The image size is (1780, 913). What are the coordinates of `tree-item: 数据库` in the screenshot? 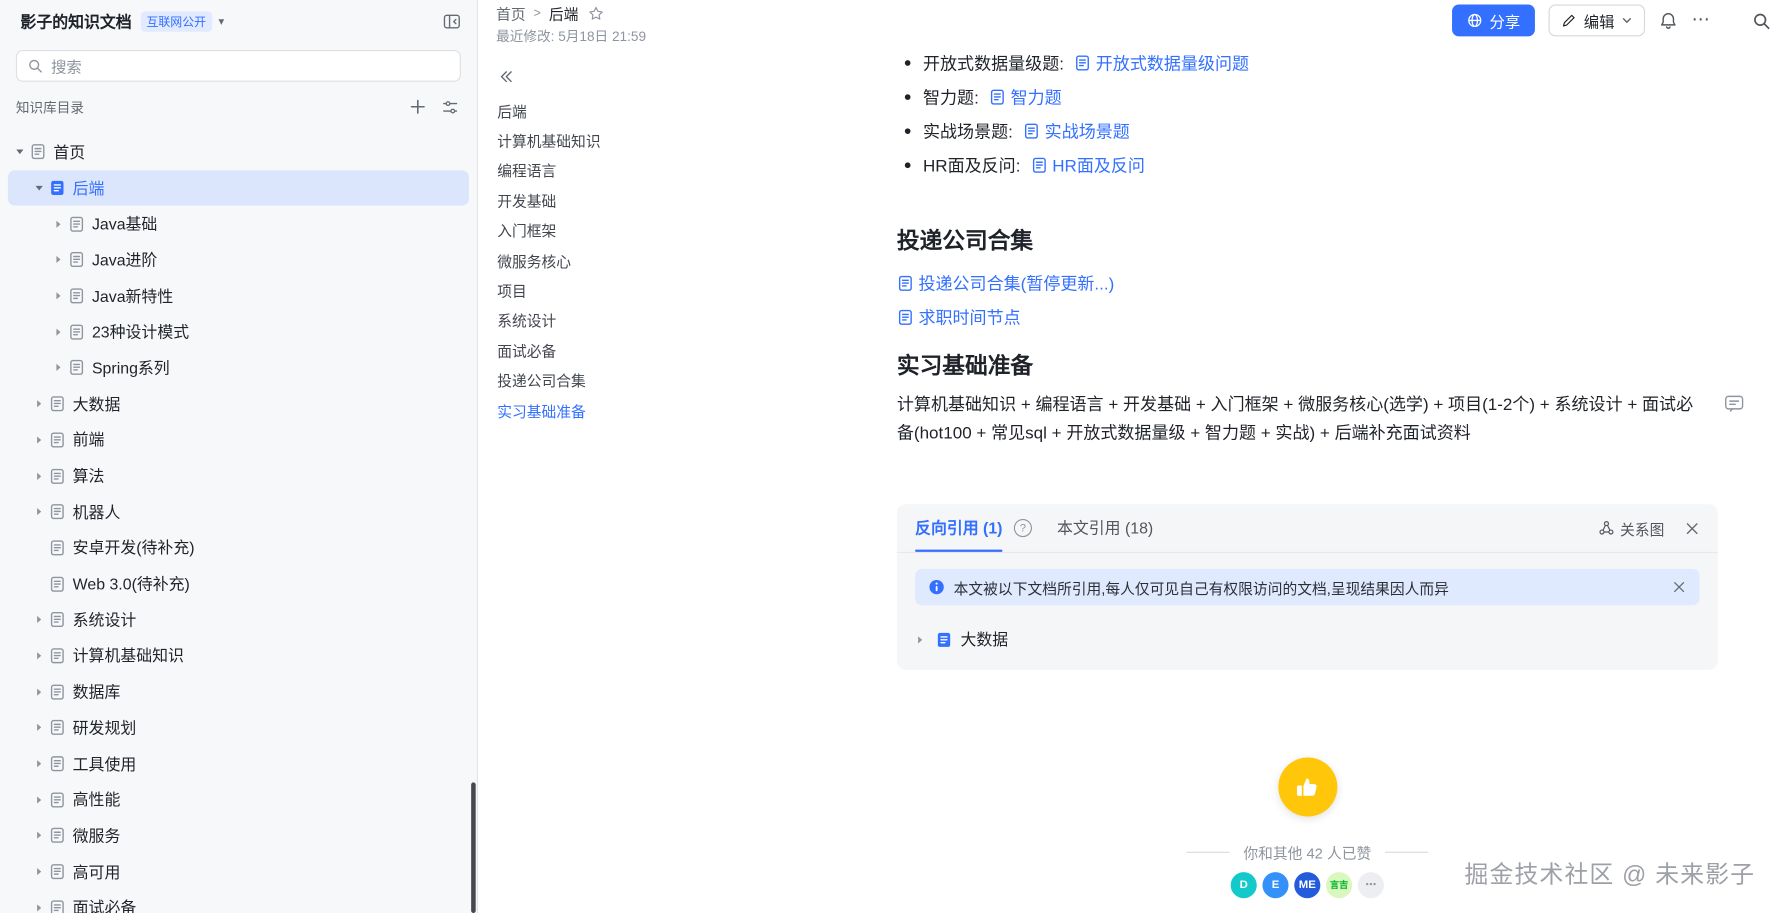 It's located at (238, 692).